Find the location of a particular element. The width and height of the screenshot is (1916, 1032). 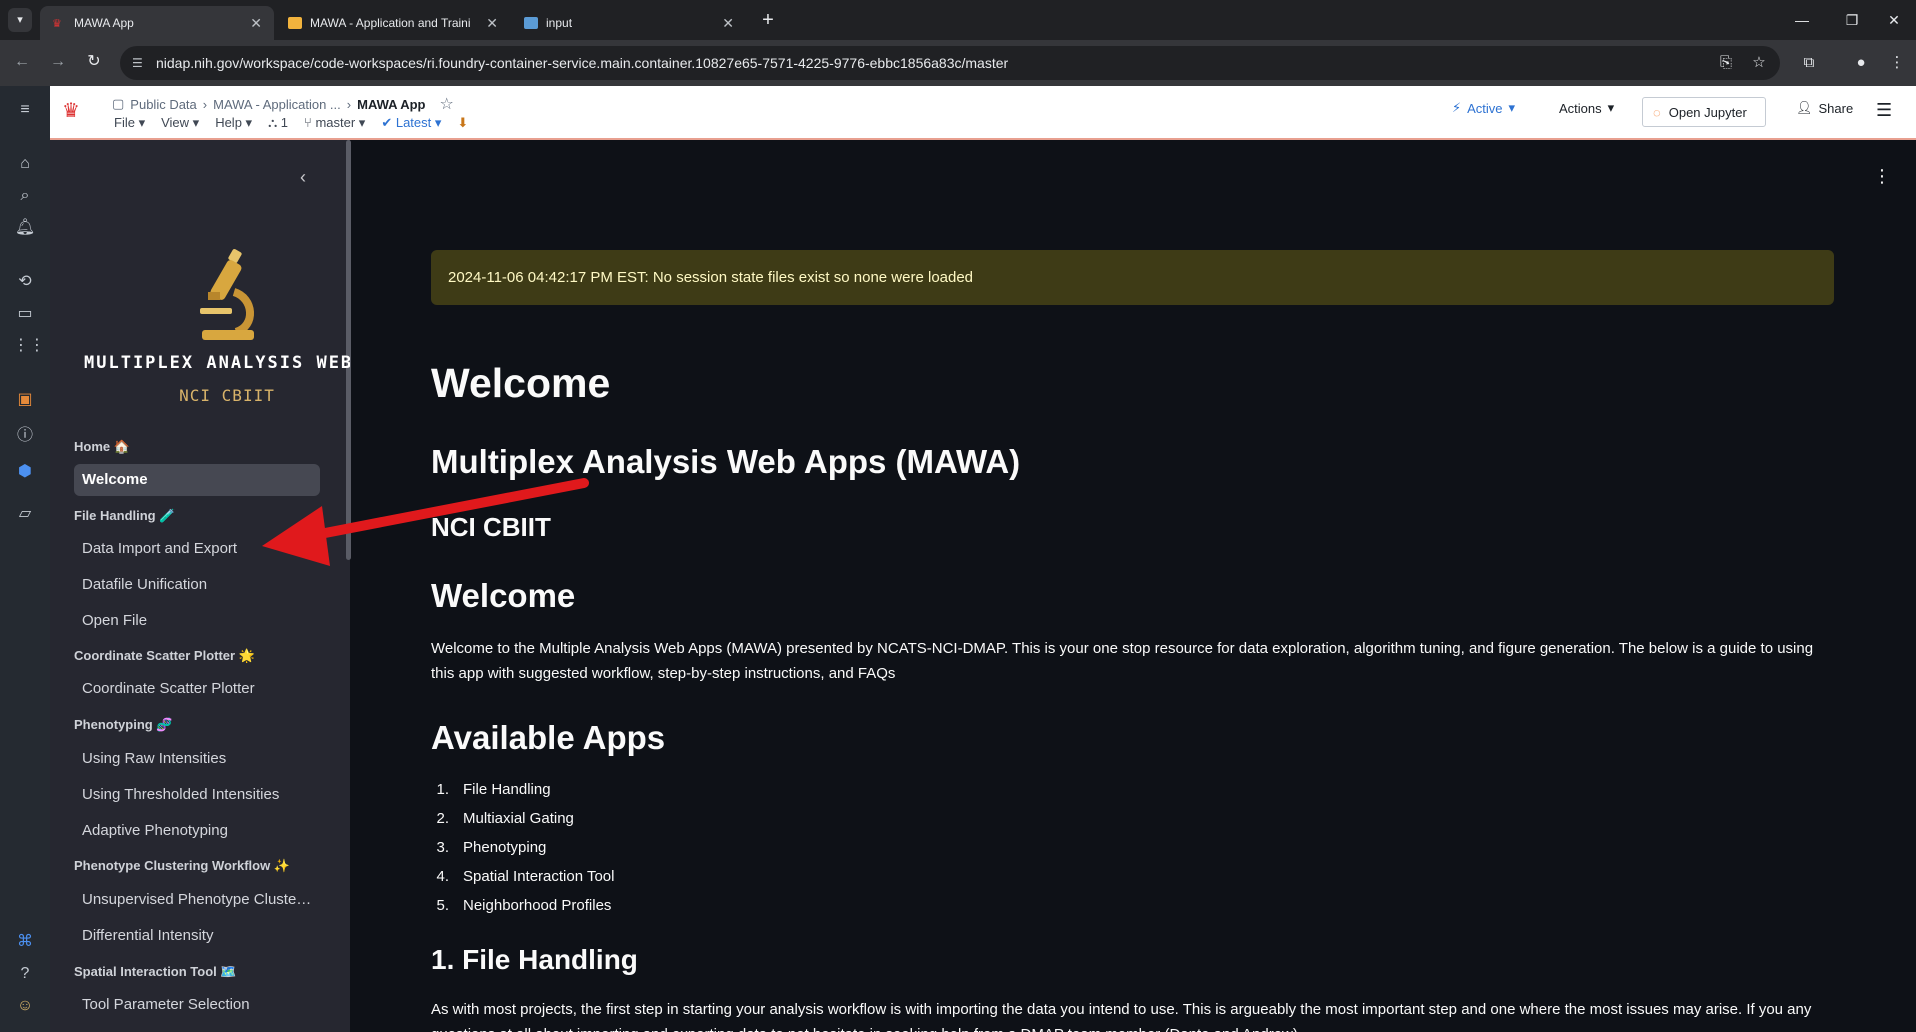

page-heading: Welcome is located at coordinates (521, 383).